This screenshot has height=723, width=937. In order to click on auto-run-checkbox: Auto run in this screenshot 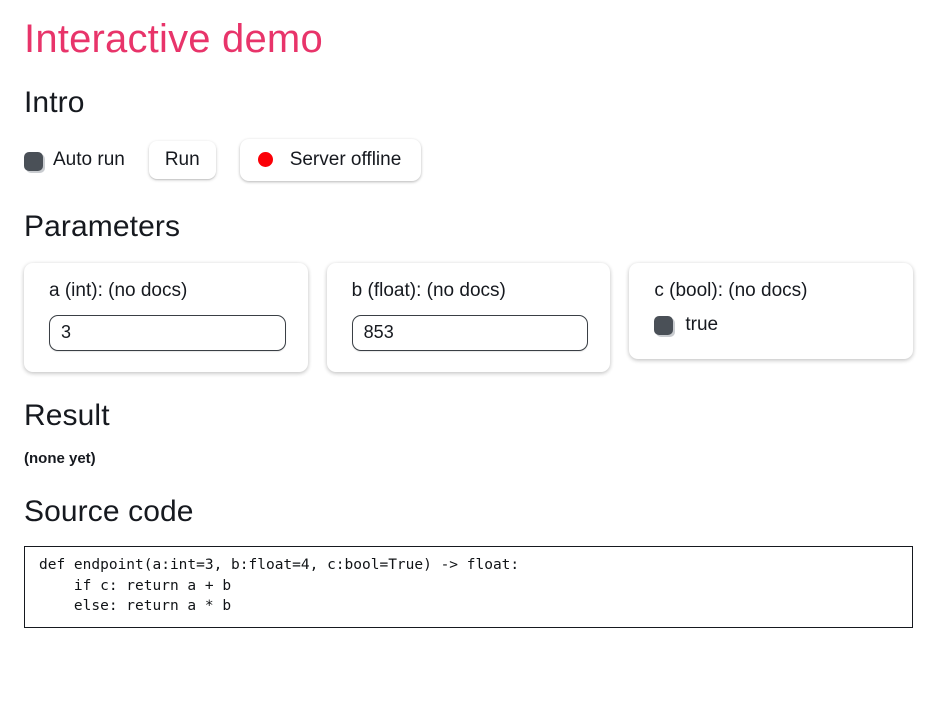, I will do `click(74, 160)`.